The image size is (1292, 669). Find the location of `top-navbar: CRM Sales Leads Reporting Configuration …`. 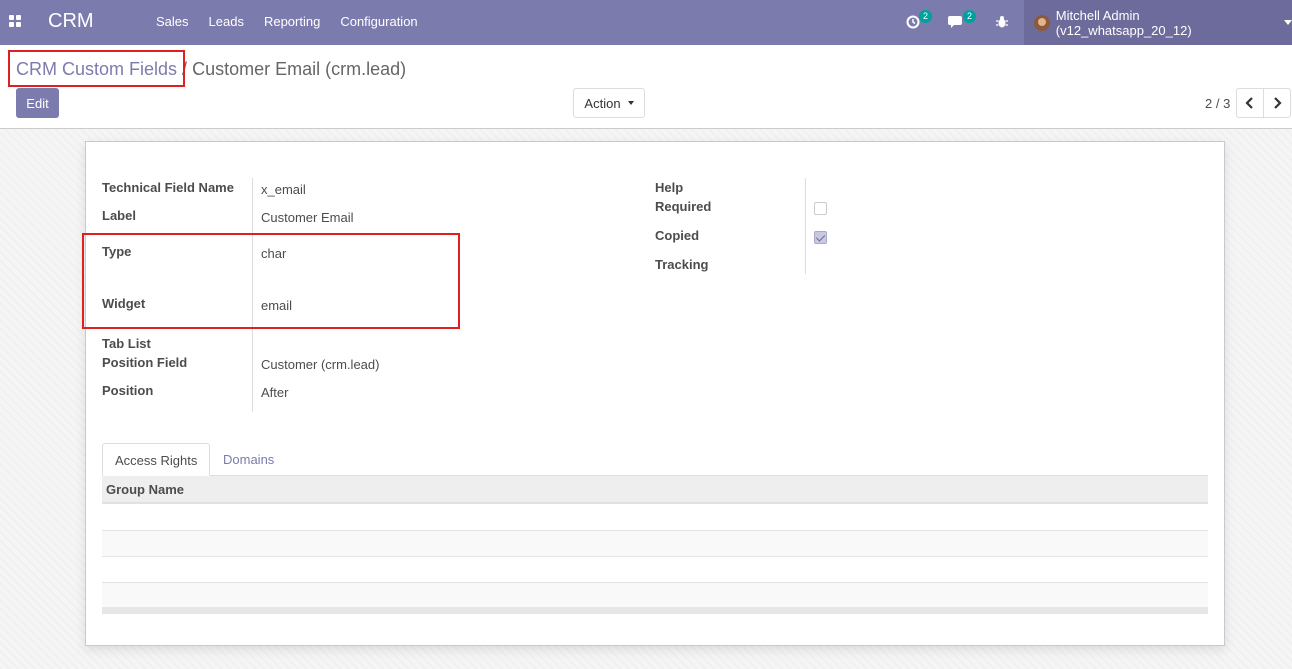

top-navbar: CRM Sales Leads Reporting Configuration … is located at coordinates (646, 22).